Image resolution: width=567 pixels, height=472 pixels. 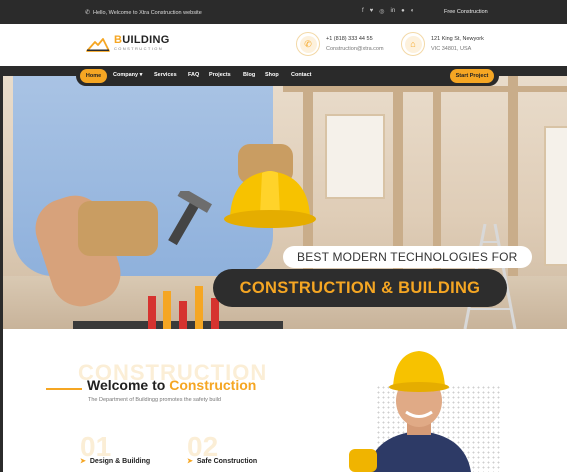 I want to click on nav-services: Services, so click(x=165, y=75).